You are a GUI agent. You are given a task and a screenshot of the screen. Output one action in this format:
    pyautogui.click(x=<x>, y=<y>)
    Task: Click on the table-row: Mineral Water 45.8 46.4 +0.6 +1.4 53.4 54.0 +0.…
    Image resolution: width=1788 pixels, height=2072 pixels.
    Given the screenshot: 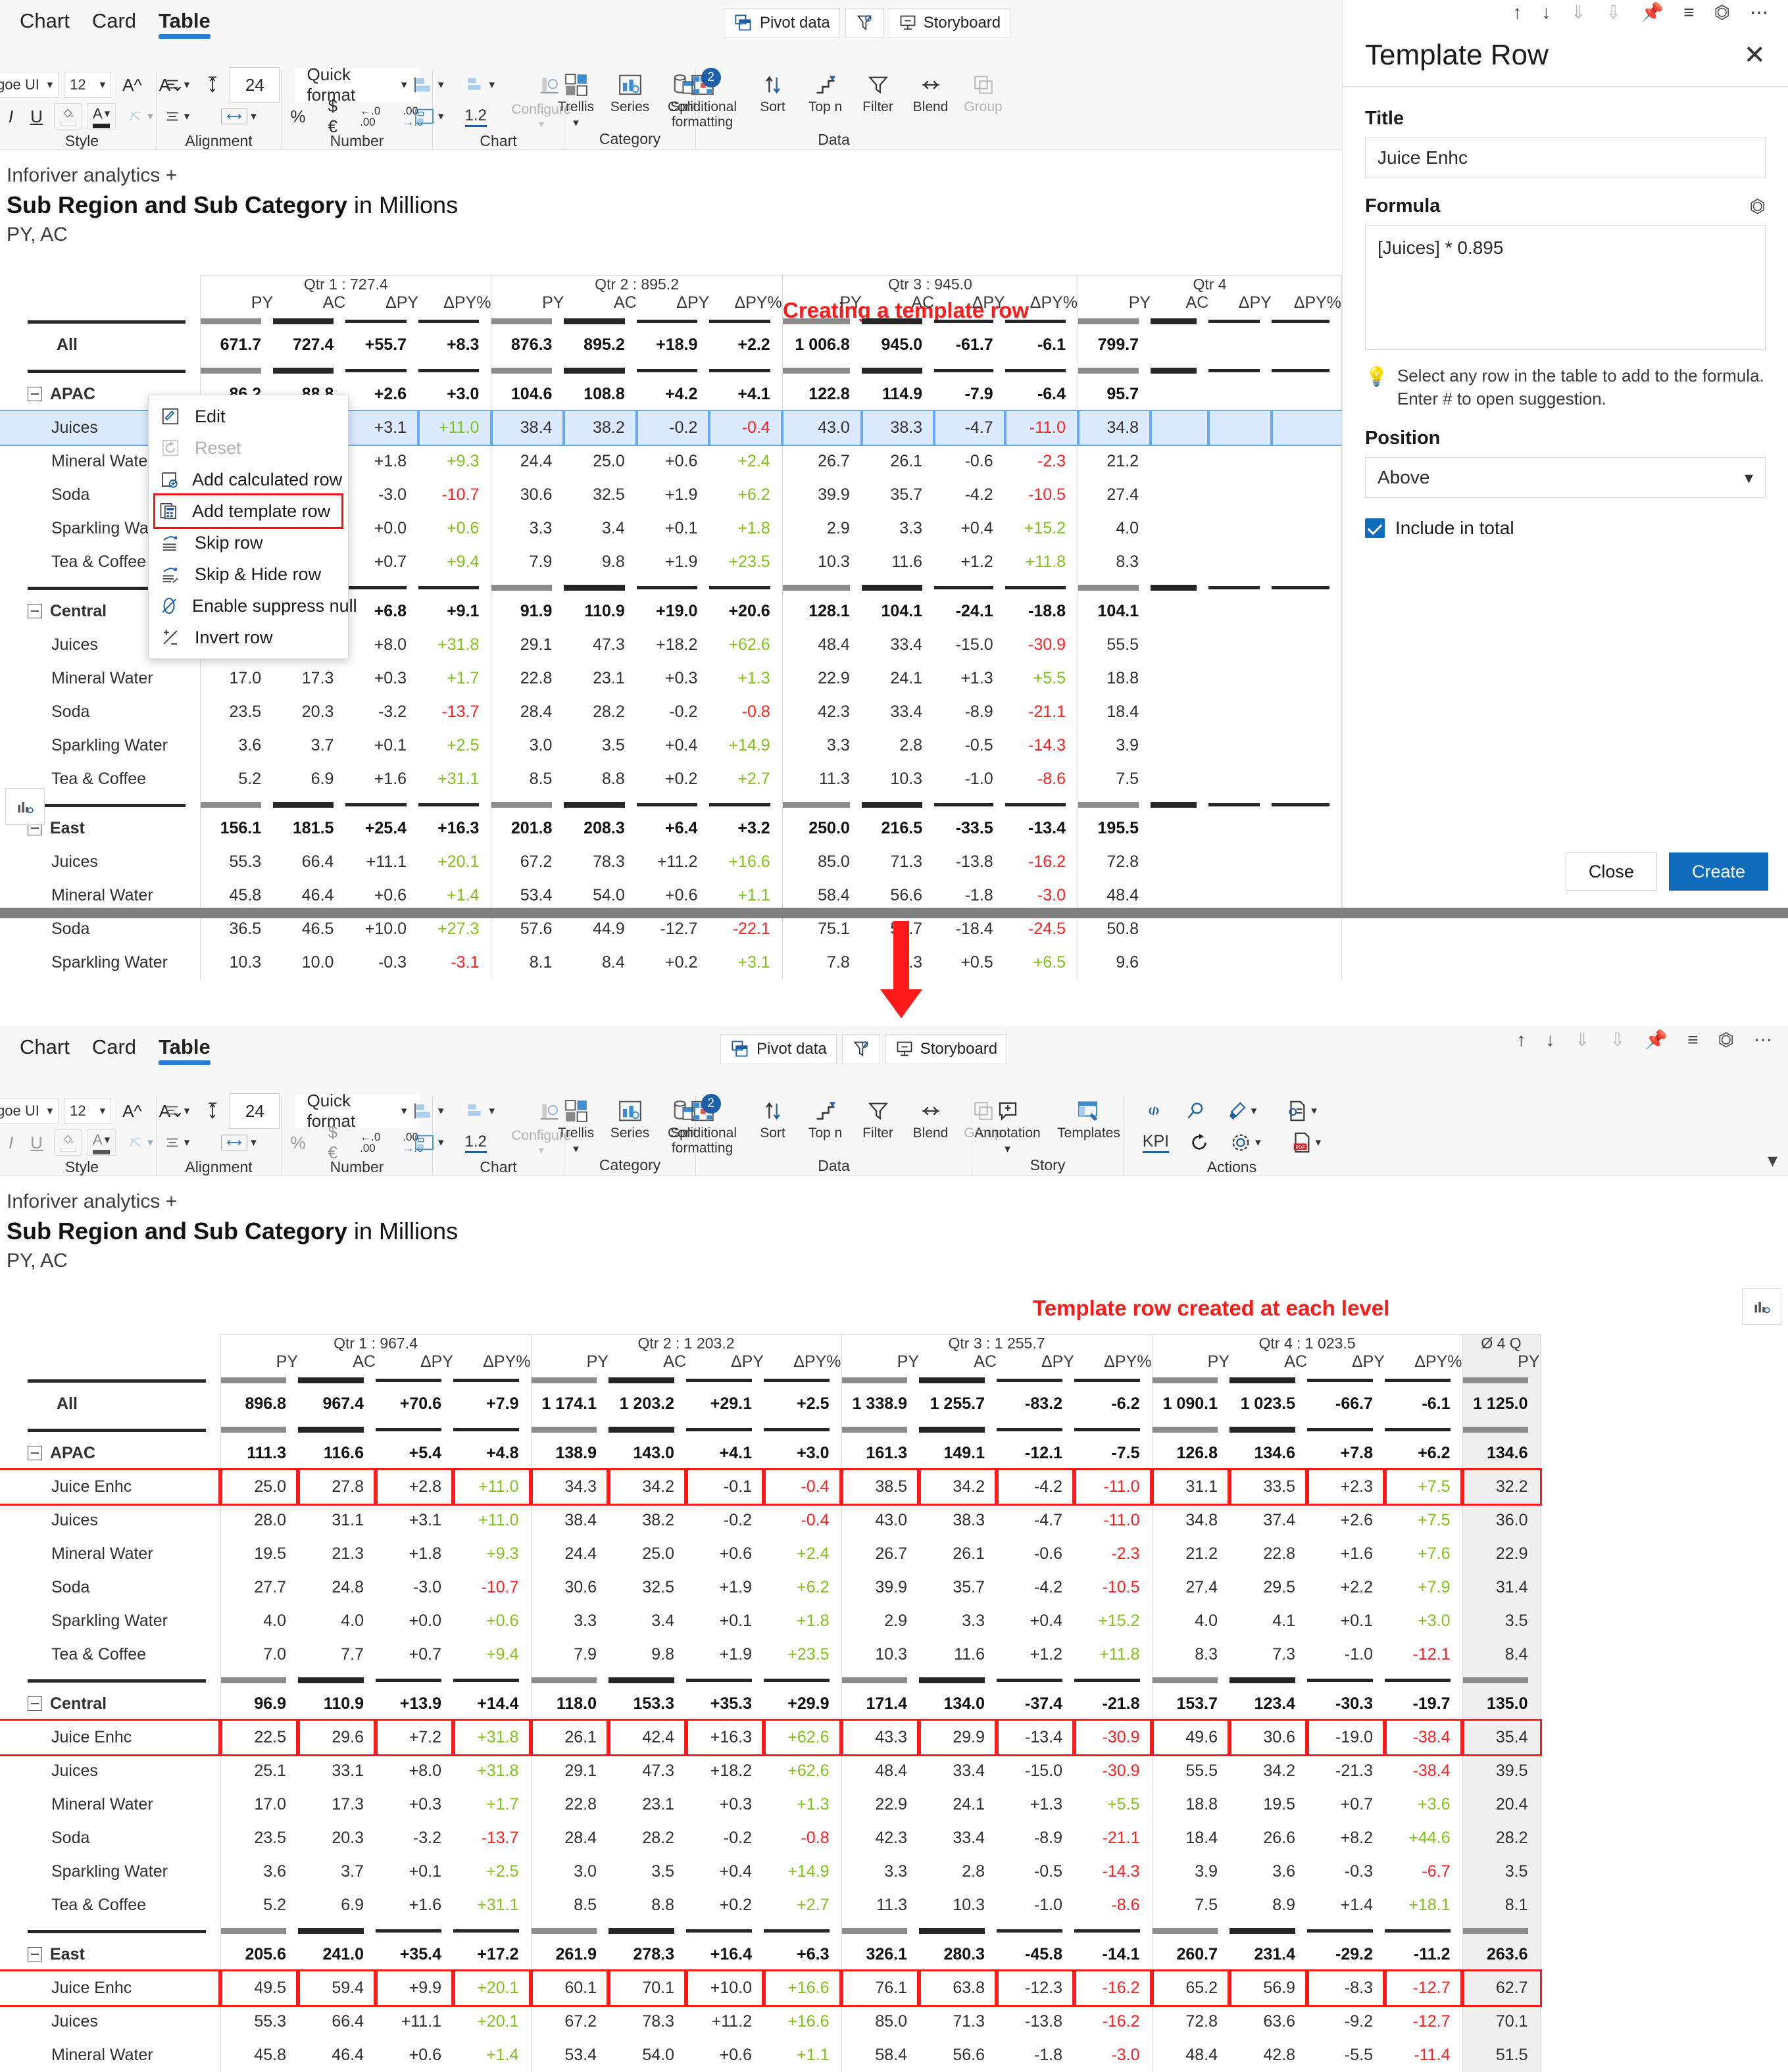 What is the action you would take?
    pyautogui.click(x=770, y=2055)
    